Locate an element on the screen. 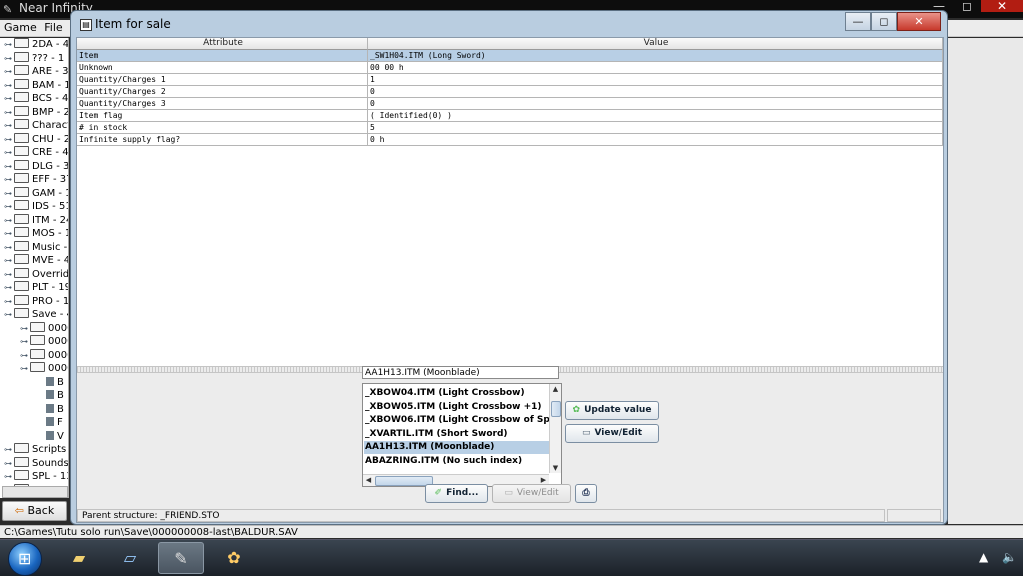 The image size is (1023, 576). paint-taskbar-button: ✿ is located at coordinates (234, 558).